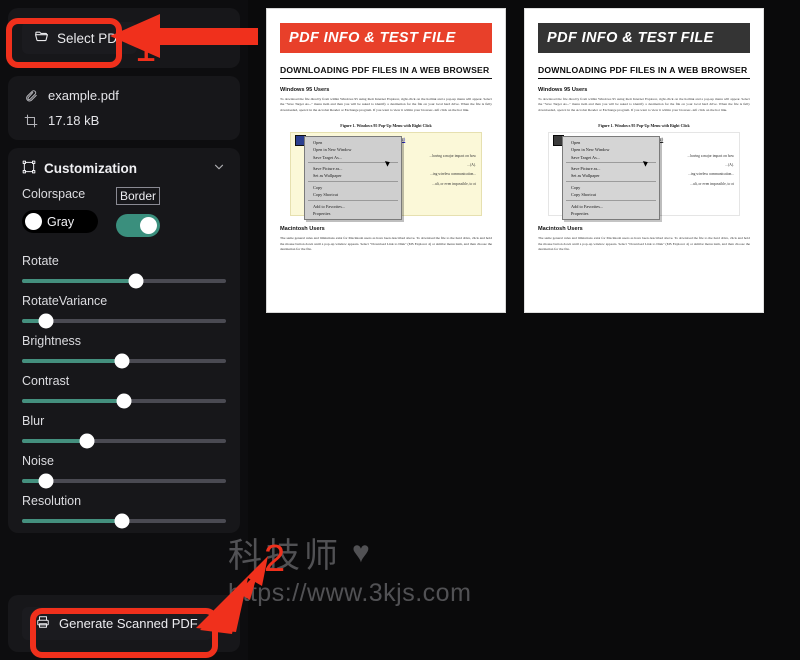 The width and height of the screenshot is (800, 660). What do you see at coordinates (305, 89) in the screenshot?
I see `doc-section1-title: Windows 95 Users` at bounding box center [305, 89].